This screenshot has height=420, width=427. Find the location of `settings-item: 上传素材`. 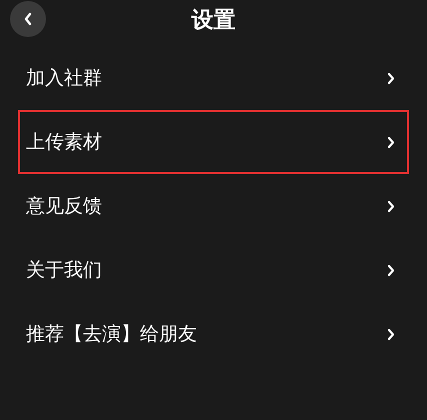

settings-item: 上传素材 is located at coordinates (213, 142).